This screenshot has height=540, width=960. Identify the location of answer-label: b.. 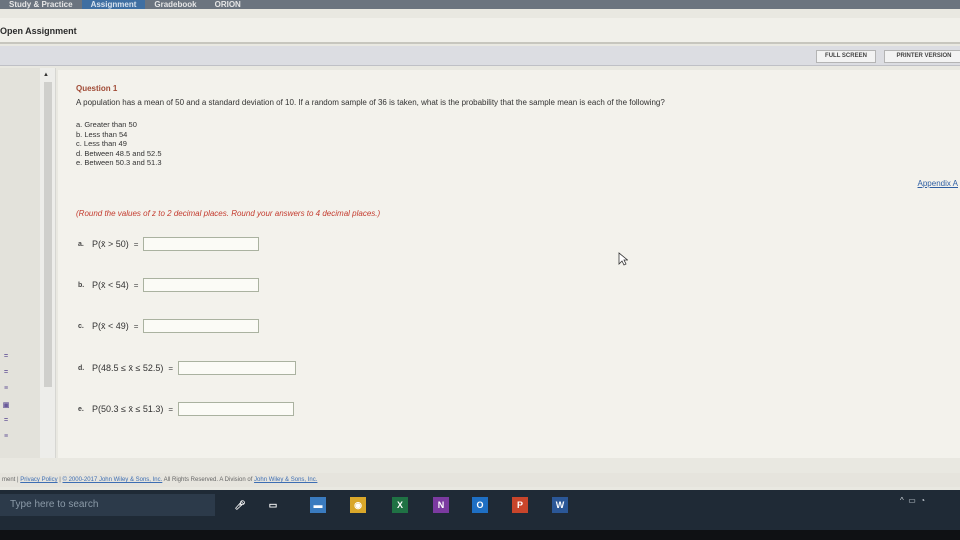
(81, 285).